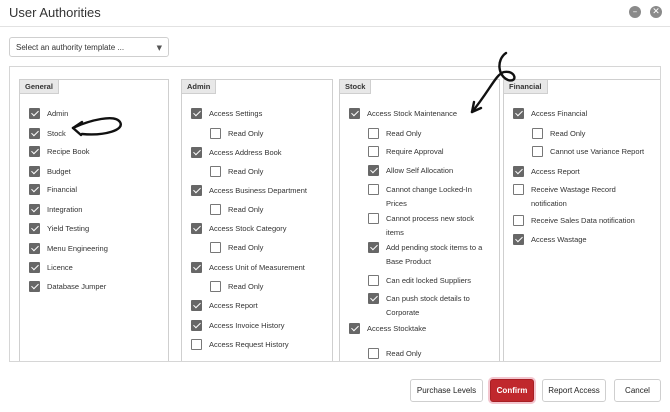 The image size is (670, 412). I want to click on minimize-icon: –, so click(635, 12).